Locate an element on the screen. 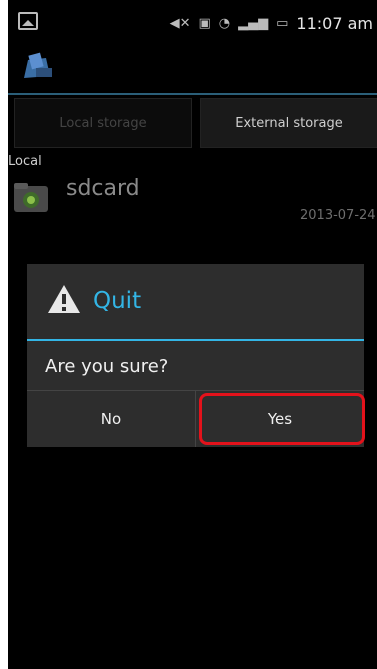 The width and height of the screenshot is (377, 669). mute-icon: ◀✕ is located at coordinates (180, 23).